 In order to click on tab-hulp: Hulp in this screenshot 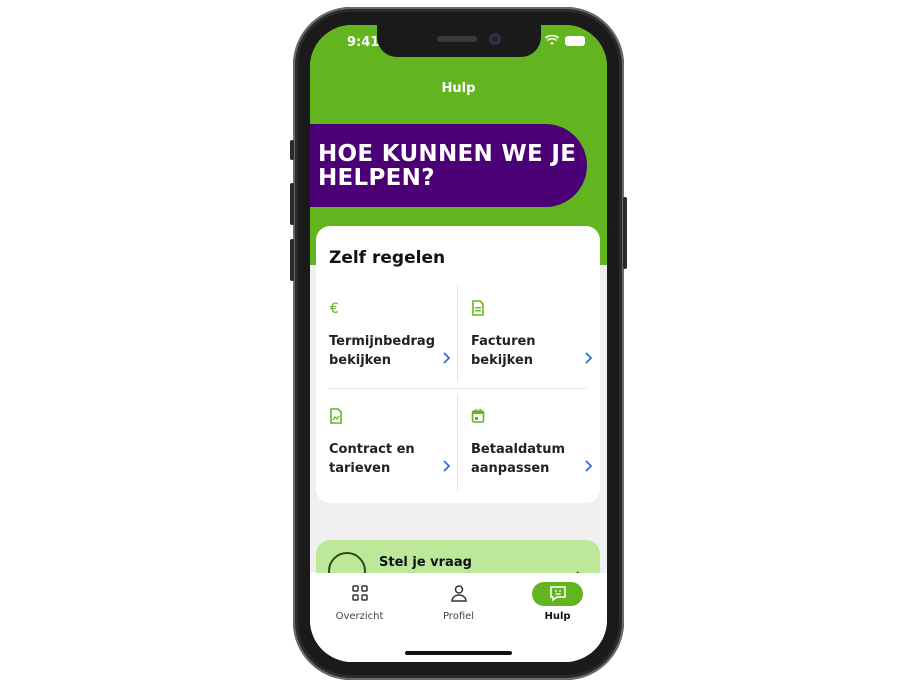, I will do `click(557, 603)`.